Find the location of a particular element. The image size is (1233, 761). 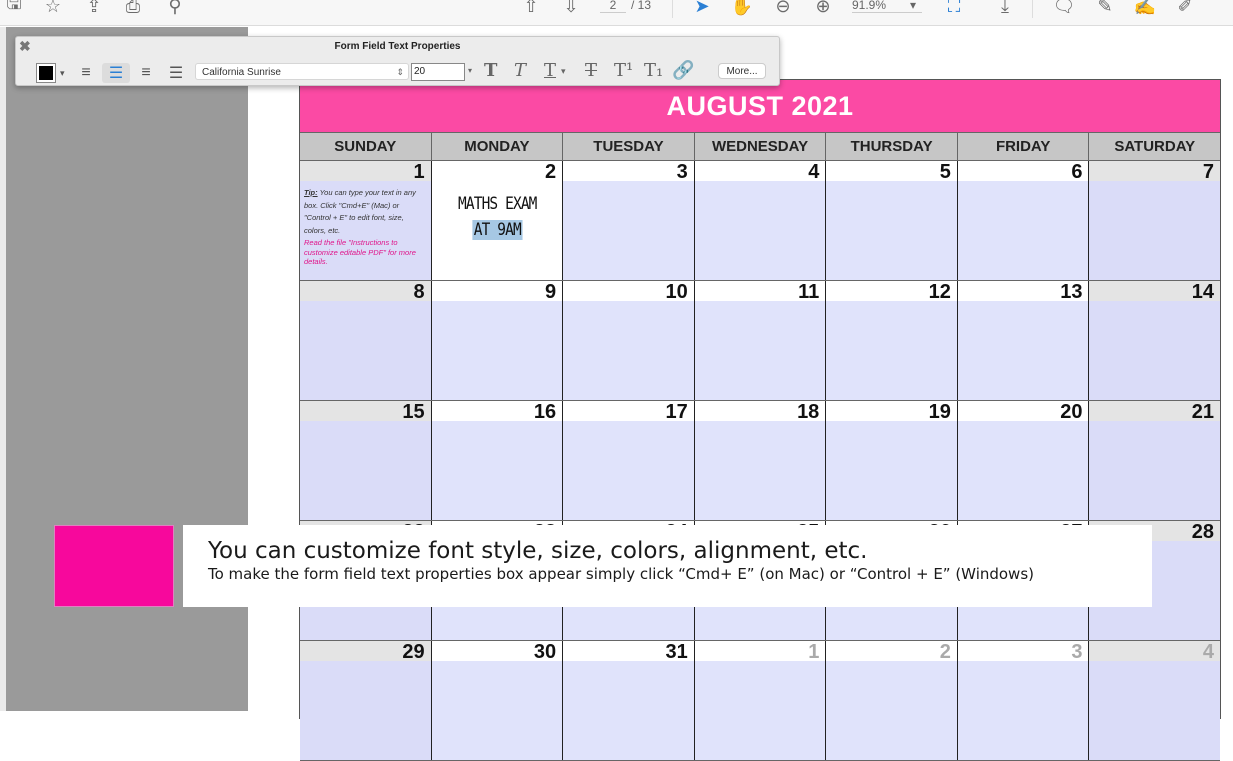

zoom-search-icon: ⚲ is located at coordinates (175, 9).